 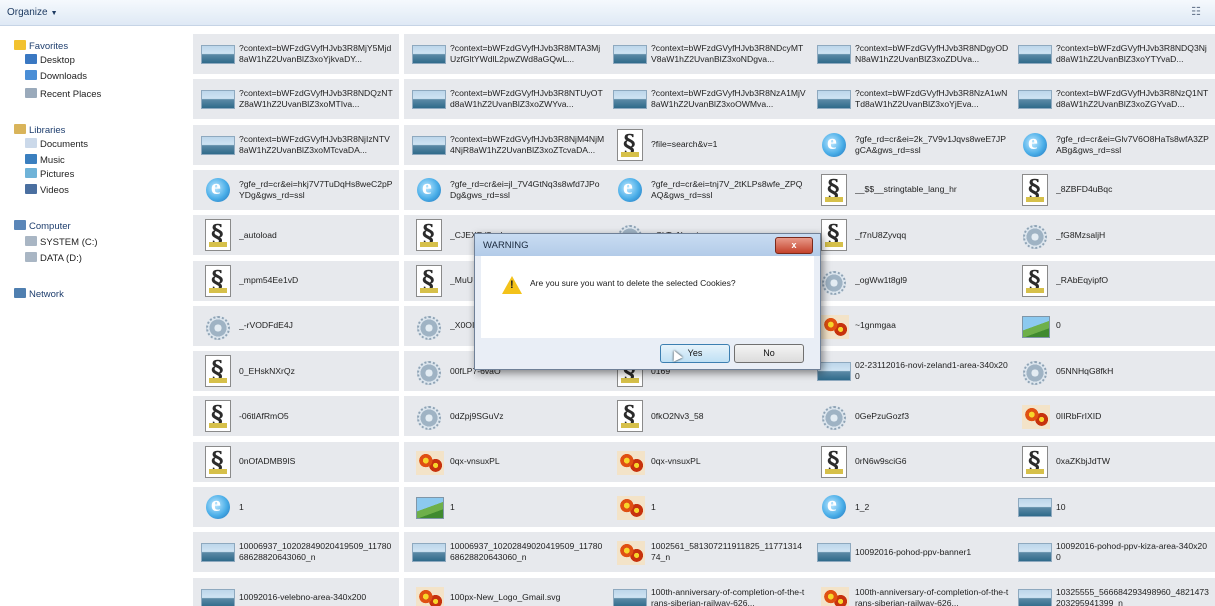 What do you see at coordinates (769, 353) in the screenshot?
I see `no-button: No` at bounding box center [769, 353].